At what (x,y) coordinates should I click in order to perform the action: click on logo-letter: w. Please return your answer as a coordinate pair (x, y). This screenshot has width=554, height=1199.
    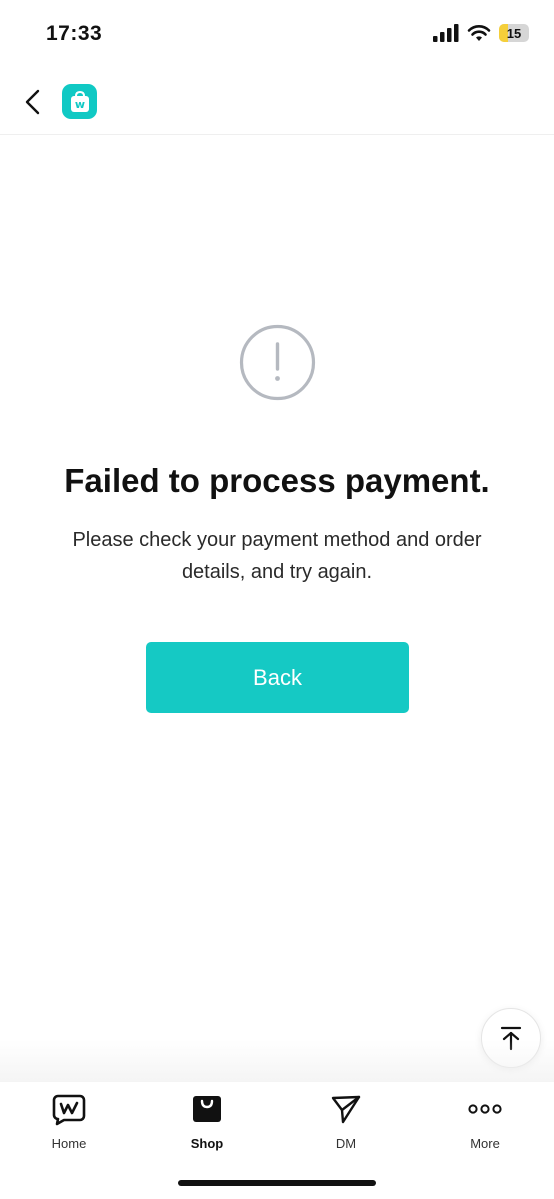
    Looking at the image, I should click on (79, 104).